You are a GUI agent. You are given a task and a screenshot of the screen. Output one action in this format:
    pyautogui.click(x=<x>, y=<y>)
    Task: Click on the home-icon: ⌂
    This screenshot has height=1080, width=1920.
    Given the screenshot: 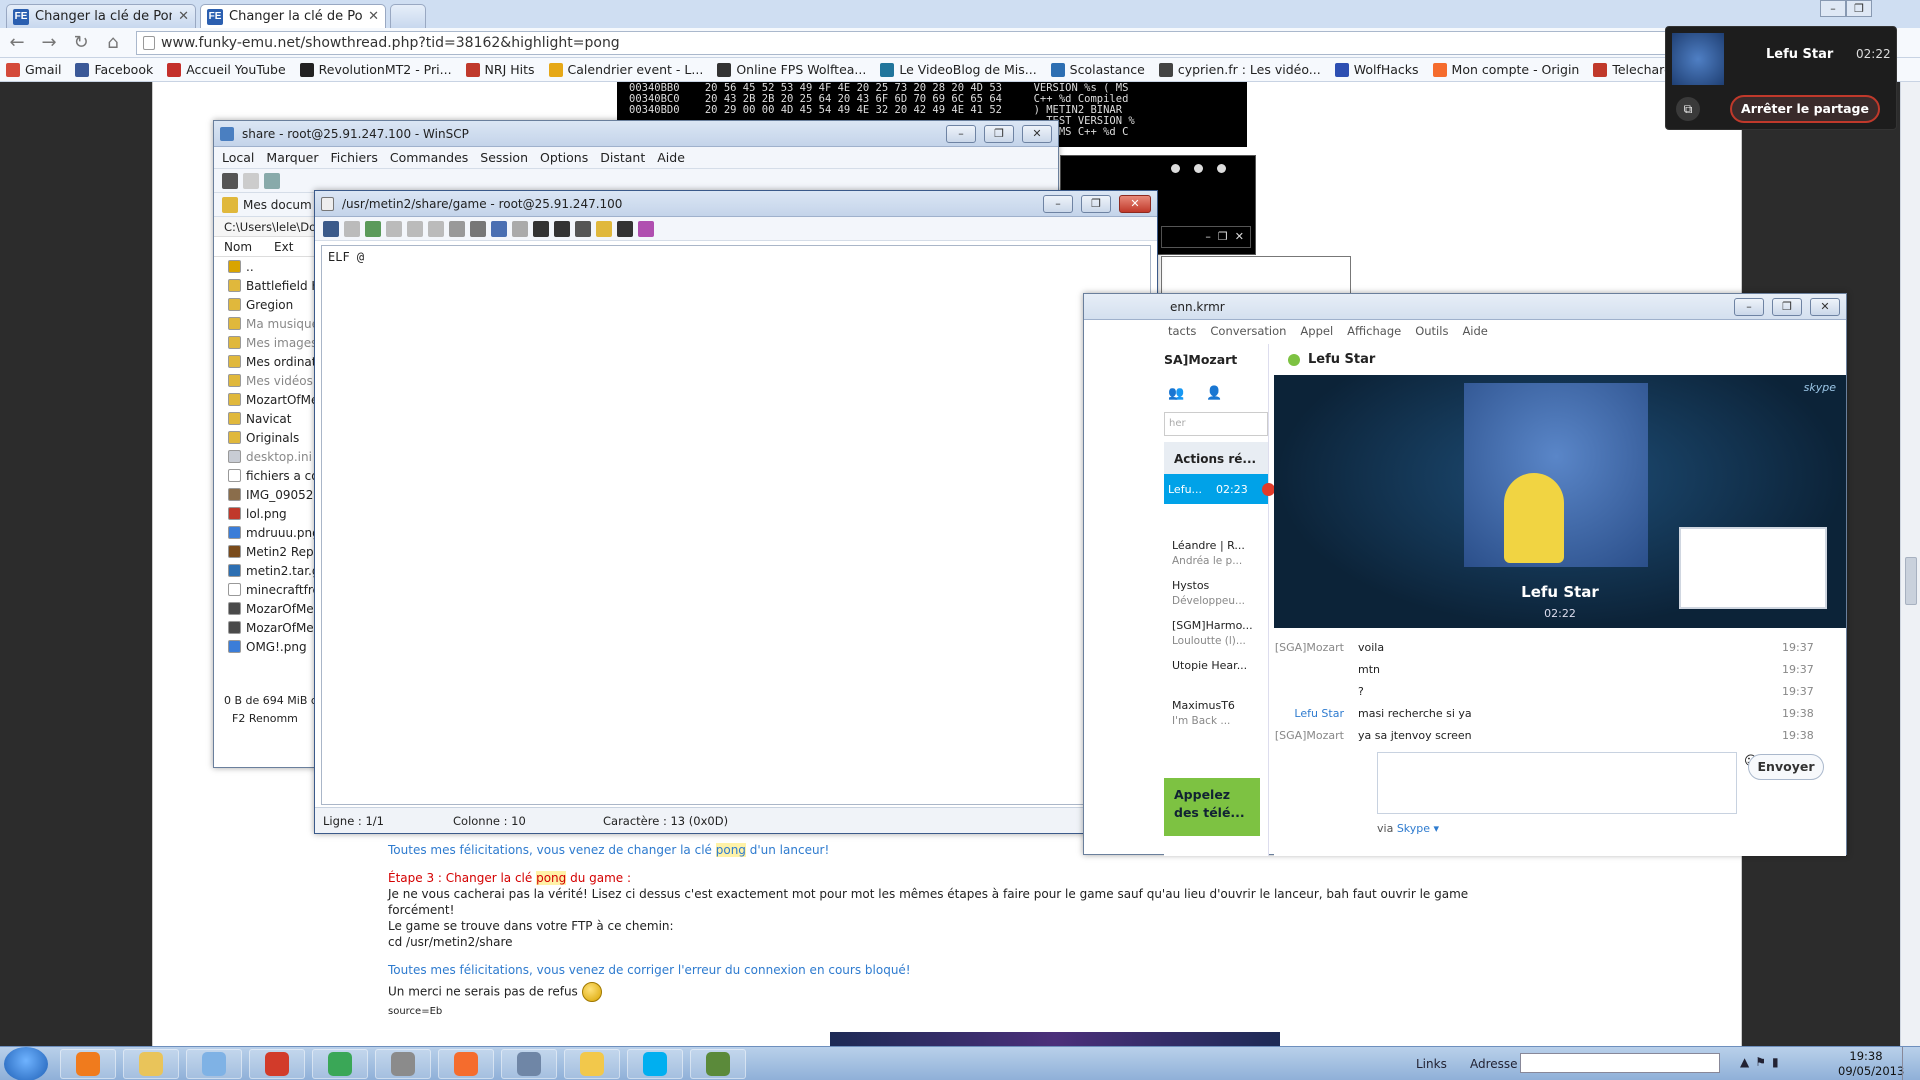 What is the action you would take?
    pyautogui.click(x=113, y=42)
    